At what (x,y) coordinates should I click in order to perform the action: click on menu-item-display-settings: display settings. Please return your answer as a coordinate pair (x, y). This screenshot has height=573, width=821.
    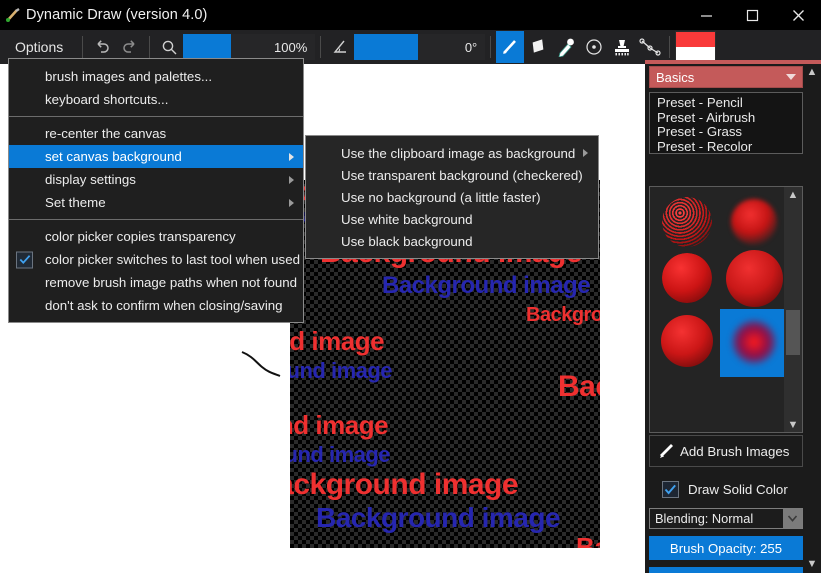
    Looking at the image, I should click on (156, 179).